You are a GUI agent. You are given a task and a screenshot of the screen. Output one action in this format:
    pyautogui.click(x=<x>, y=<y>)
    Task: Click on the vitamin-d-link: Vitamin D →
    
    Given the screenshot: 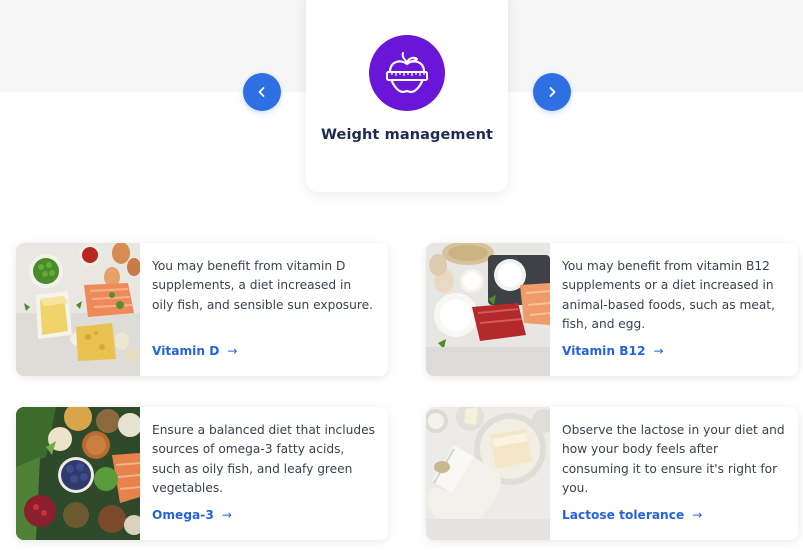 What is the action you would take?
    pyautogui.click(x=194, y=351)
    